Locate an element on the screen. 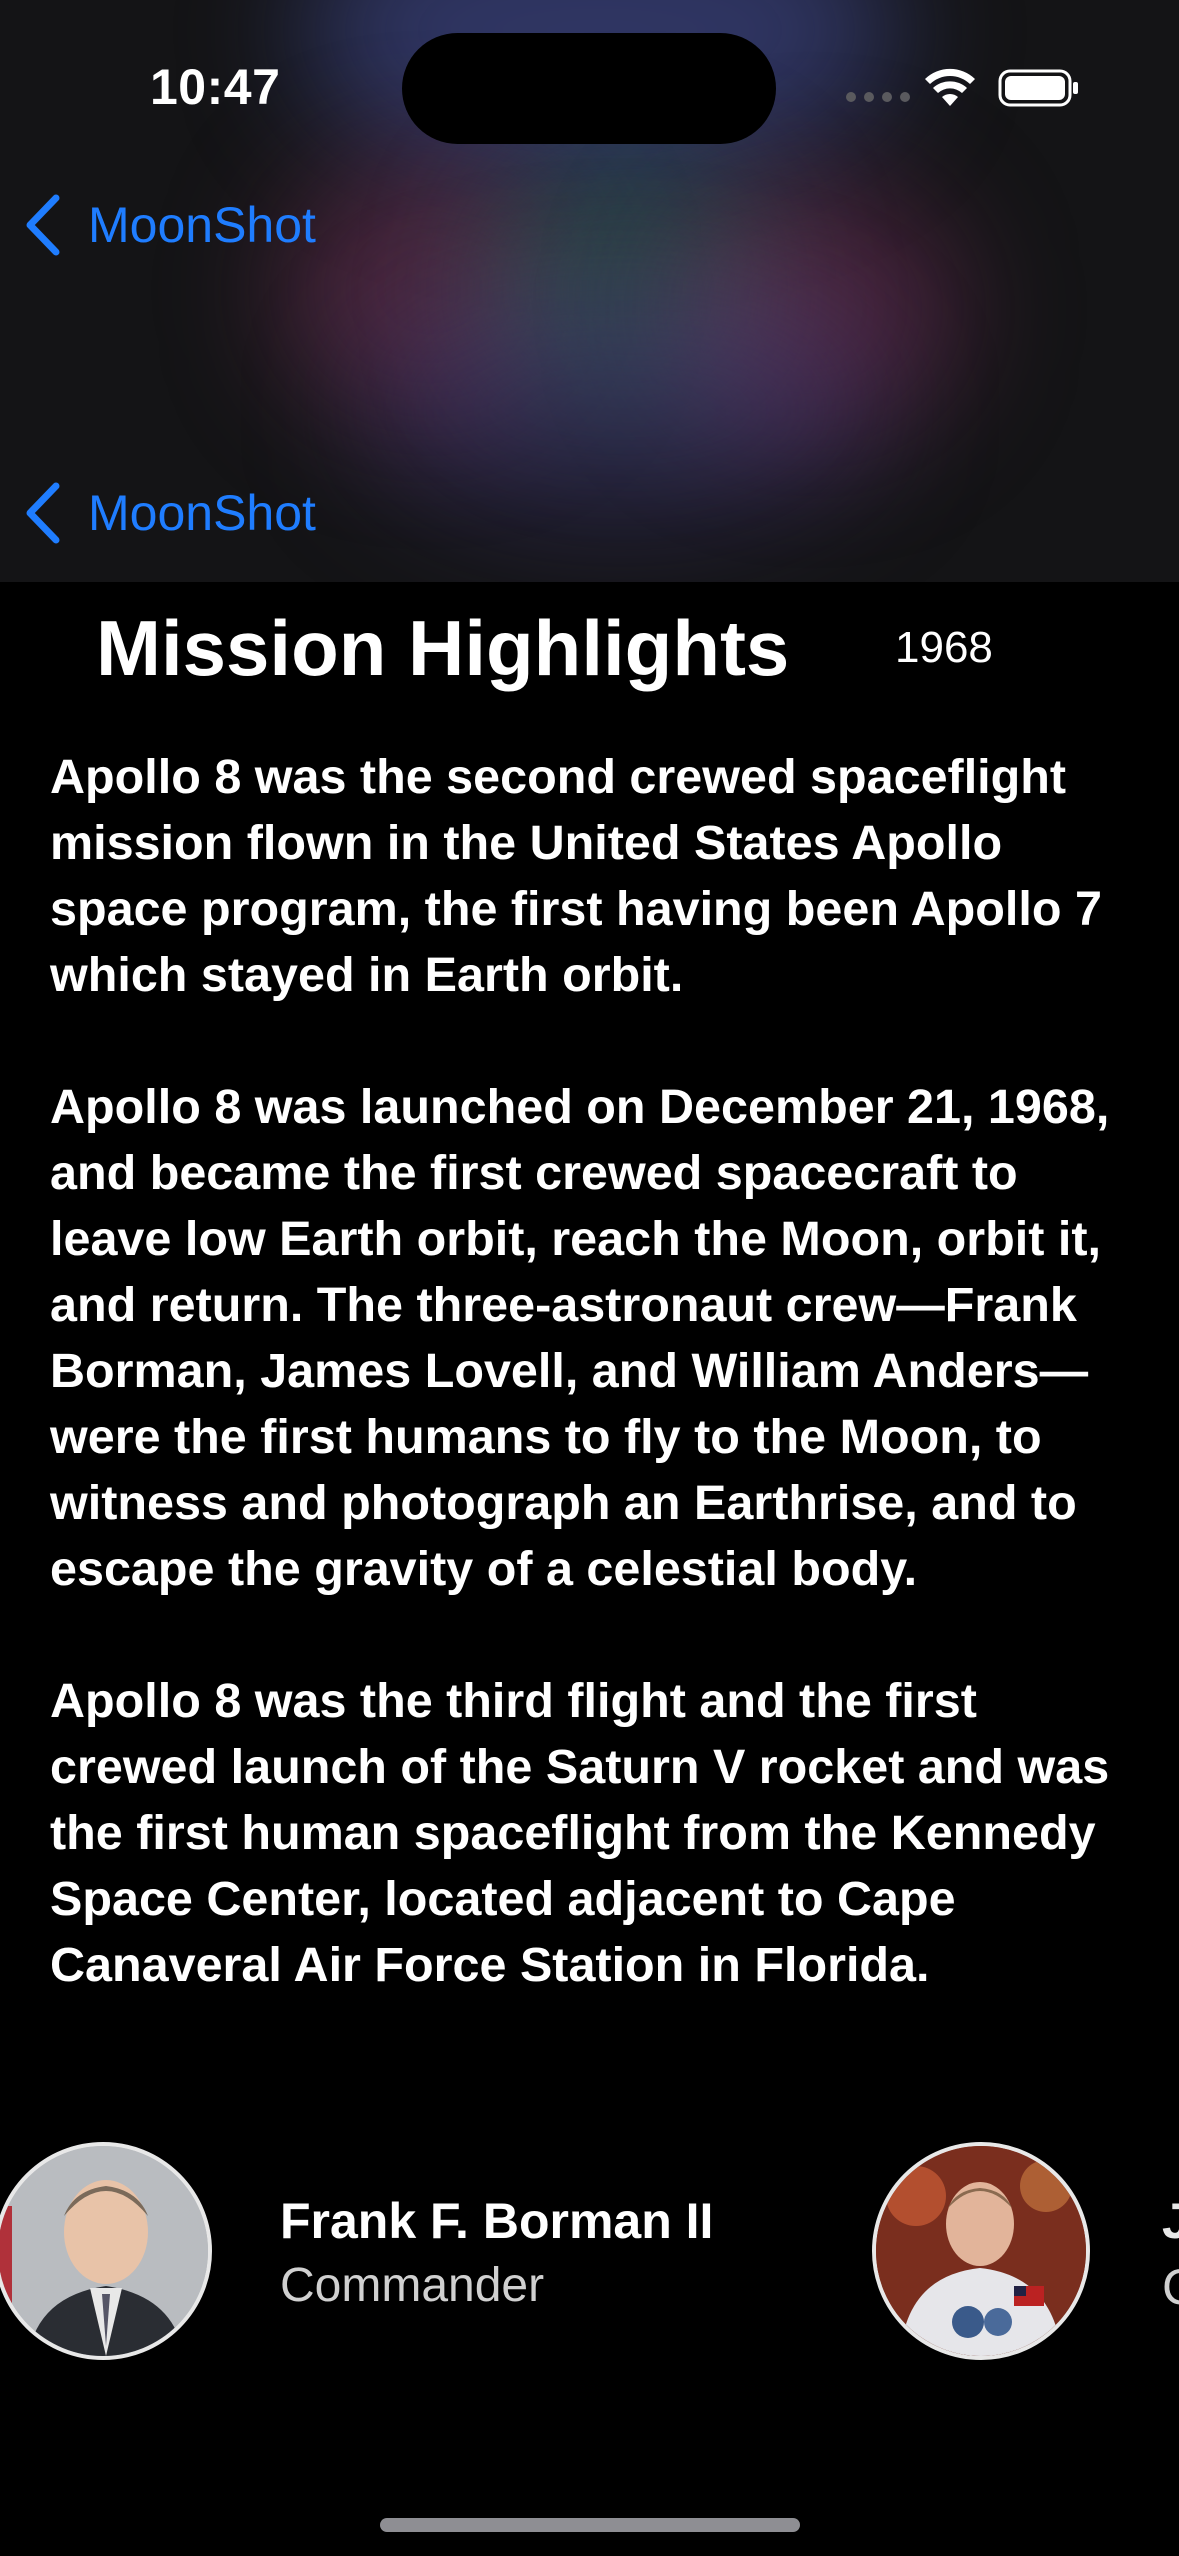 This screenshot has height=2556, width=1179. crew-carousel: Frank F. Borman II Commander J C is located at coordinates (589, 2250).